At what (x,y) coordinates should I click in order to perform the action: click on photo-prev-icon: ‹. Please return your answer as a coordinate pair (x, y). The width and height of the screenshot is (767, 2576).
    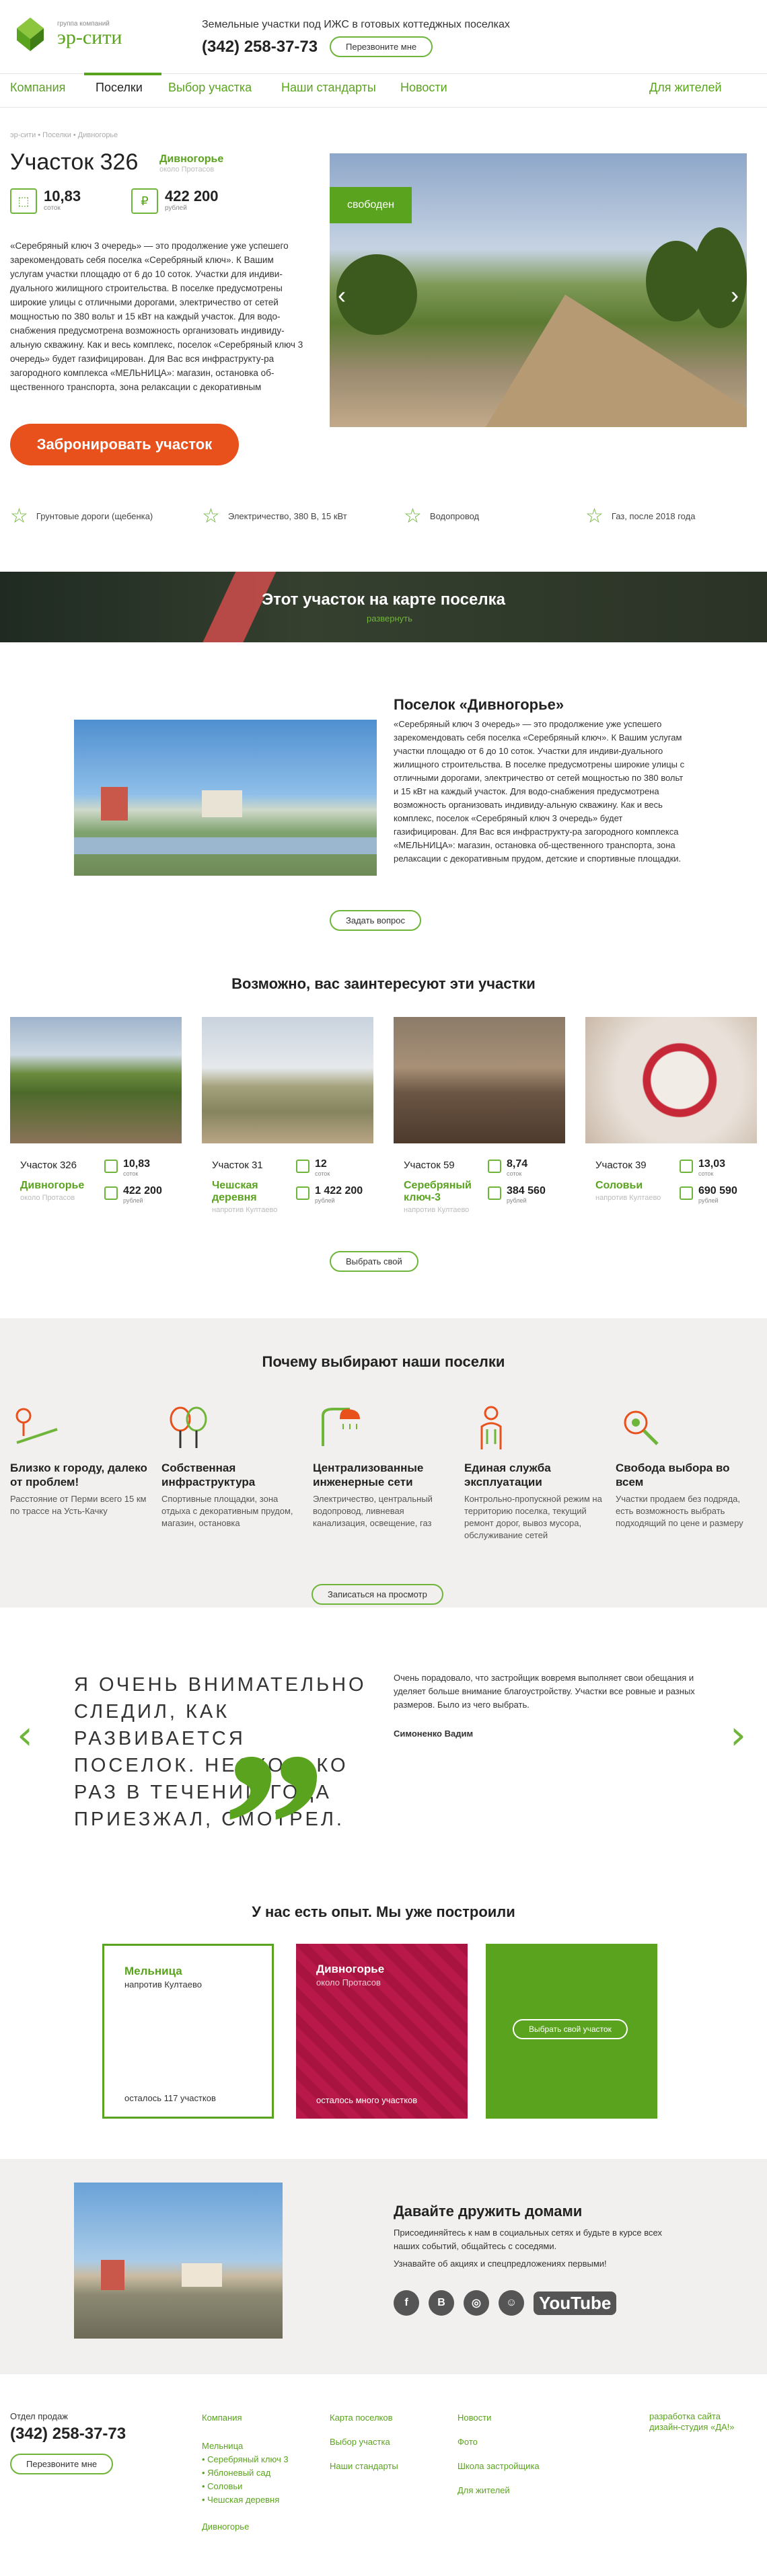
    Looking at the image, I should click on (342, 295).